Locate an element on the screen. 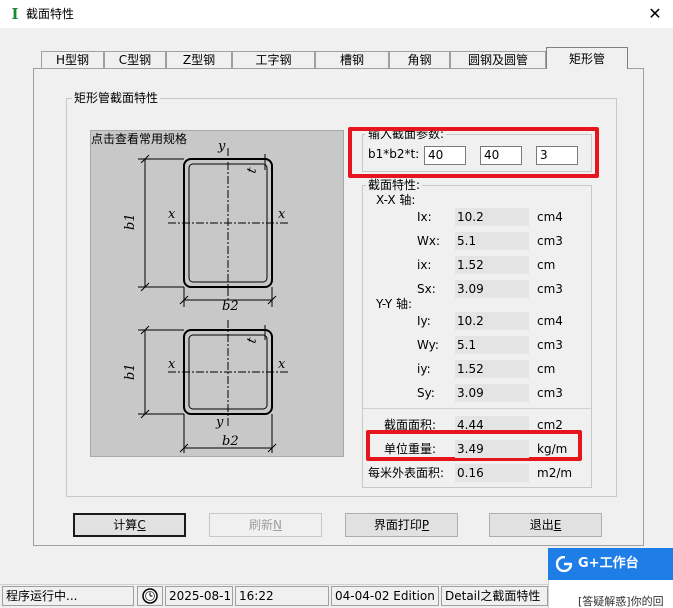 Image resolution: width=673 pixels, height=608 pixels. status-date: 2025-08-13 is located at coordinates (199, 596).